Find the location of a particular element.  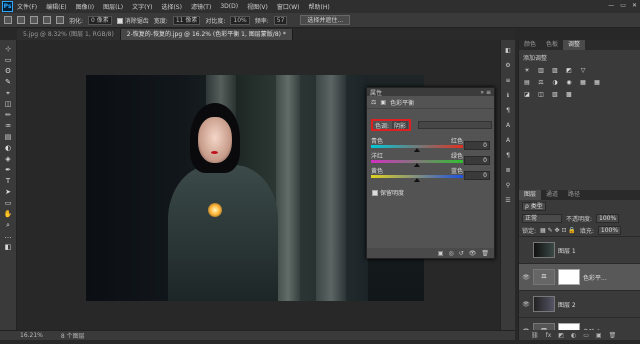

type-tool-icon: T is located at coordinates (8, 181).